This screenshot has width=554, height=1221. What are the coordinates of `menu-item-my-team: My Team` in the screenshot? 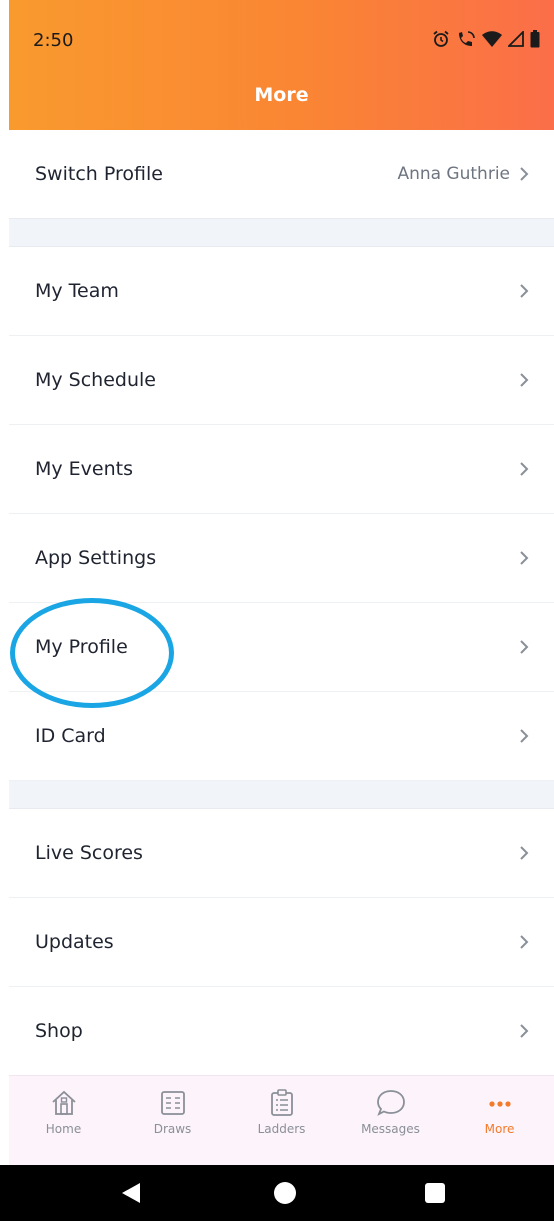 It's located at (281, 291).